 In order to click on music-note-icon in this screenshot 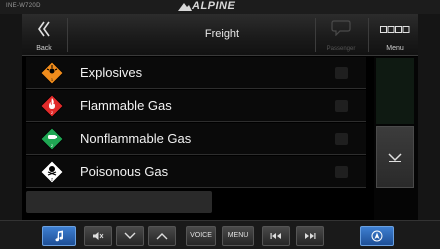, I will do `click(59, 236)`.